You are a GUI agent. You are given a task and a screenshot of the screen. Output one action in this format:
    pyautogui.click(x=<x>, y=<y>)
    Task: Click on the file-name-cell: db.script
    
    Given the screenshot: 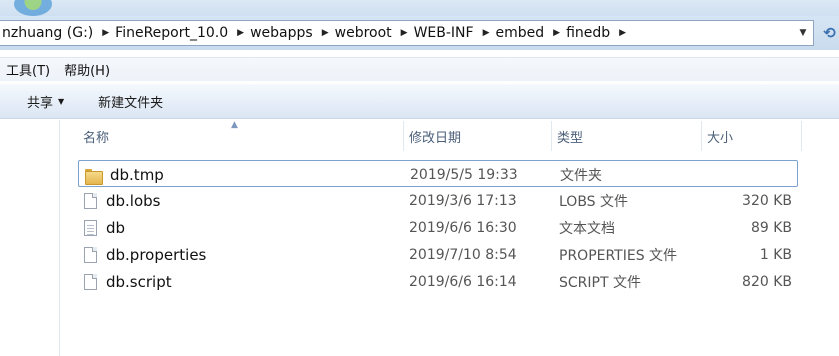 What is the action you would take?
    pyautogui.click(x=244, y=281)
    